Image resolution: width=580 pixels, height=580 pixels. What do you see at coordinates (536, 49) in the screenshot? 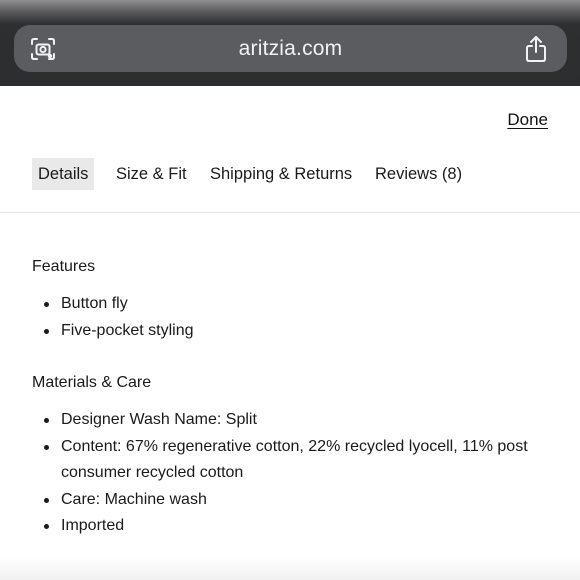
I see `share-icon` at bounding box center [536, 49].